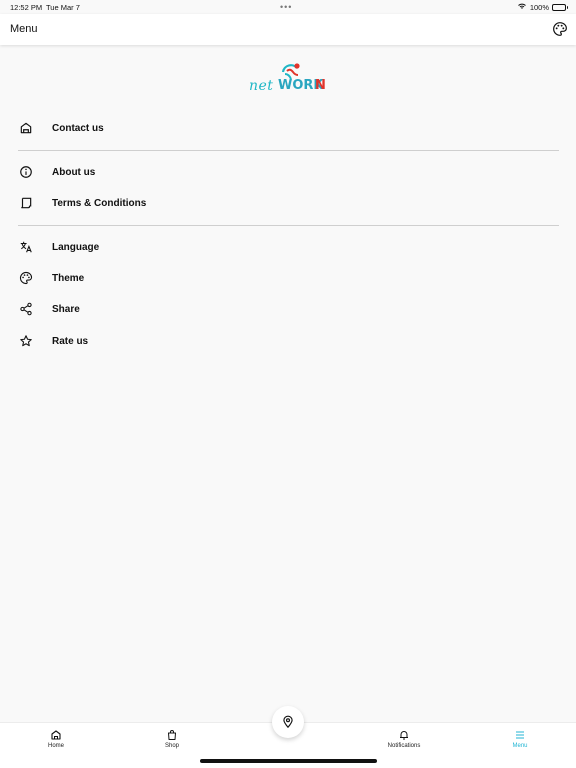 Image resolution: width=576 pixels, height=768 pixels. Describe the element at coordinates (288, 172) in the screenshot. I see `menu-item-about-us: About us` at that location.